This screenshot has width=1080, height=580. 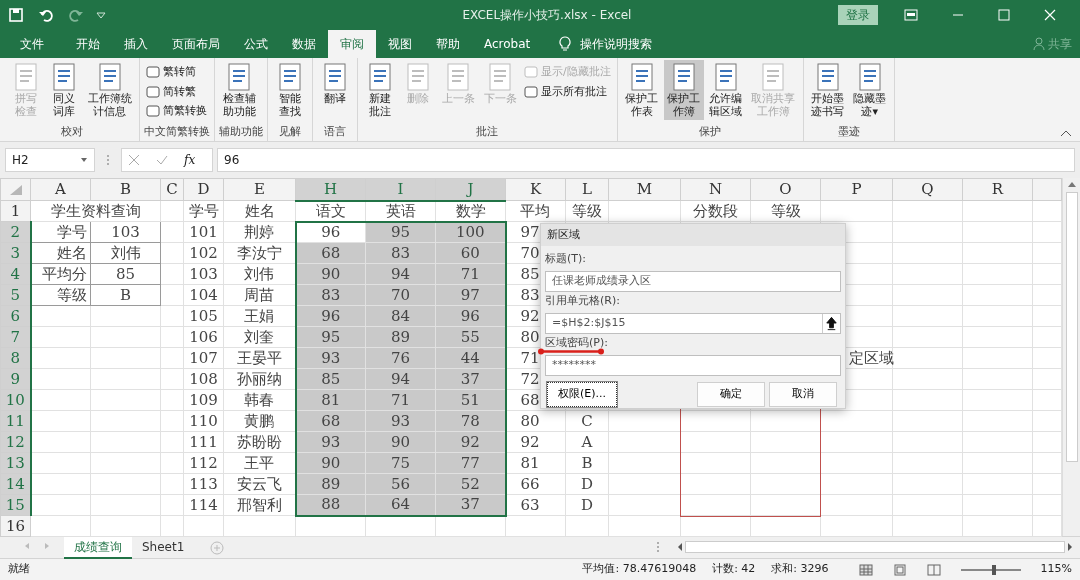 What do you see at coordinates (196, 44) in the screenshot?
I see `ribbon-tab: 页面布局` at bounding box center [196, 44].